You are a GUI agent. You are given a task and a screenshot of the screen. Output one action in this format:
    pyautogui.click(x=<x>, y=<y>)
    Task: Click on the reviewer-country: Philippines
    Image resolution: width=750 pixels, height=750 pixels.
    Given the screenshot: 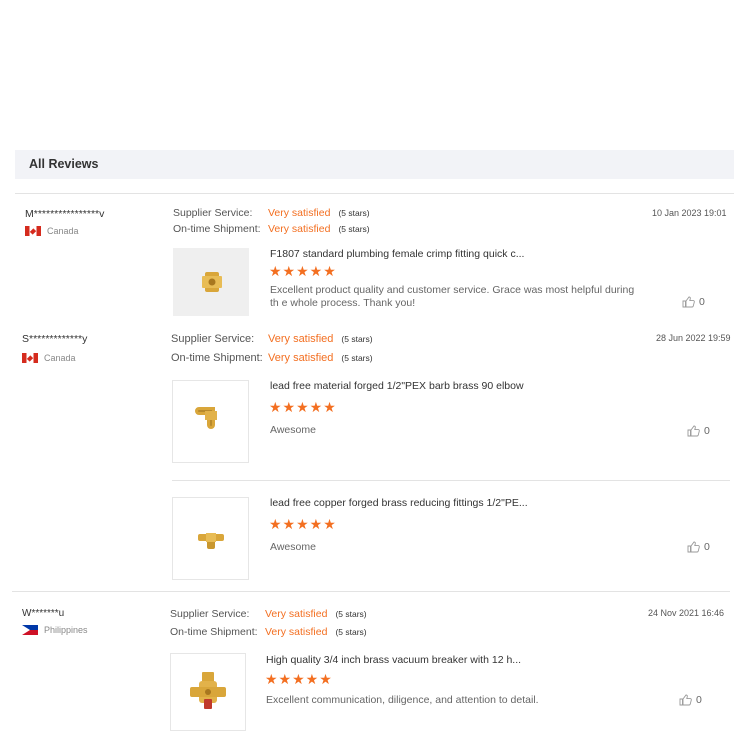 What is the action you would take?
    pyautogui.click(x=66, y=630)
    